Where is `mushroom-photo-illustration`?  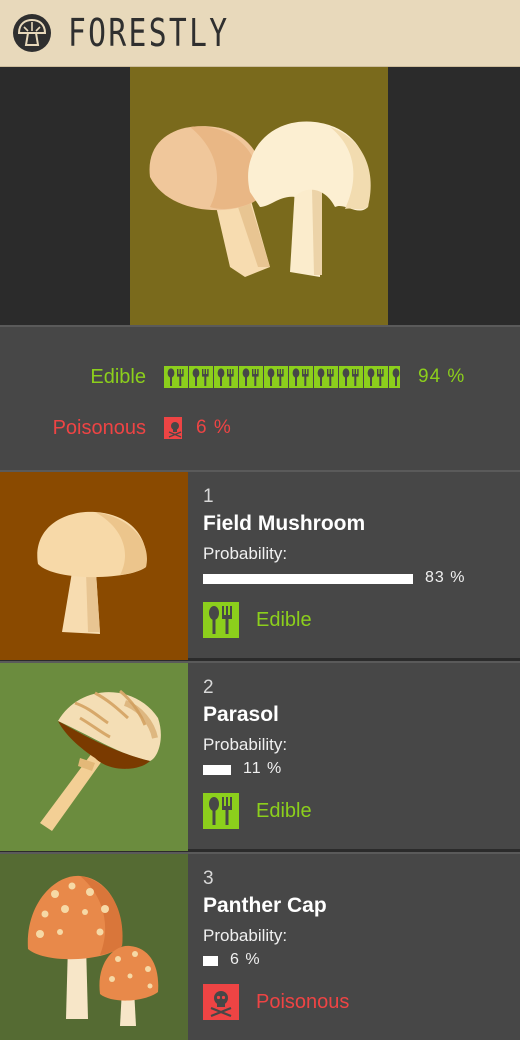
mushroom-photo-illustration is located at coordinates (260, 199).